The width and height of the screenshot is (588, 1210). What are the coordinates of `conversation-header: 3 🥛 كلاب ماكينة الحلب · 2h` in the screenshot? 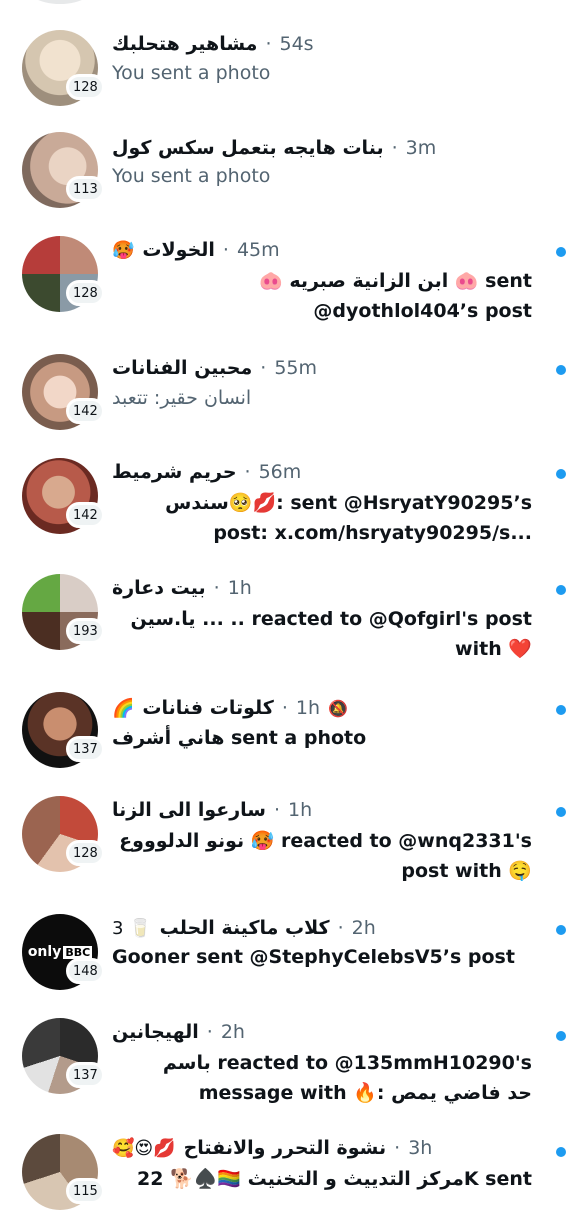 It's located at (322, 928).